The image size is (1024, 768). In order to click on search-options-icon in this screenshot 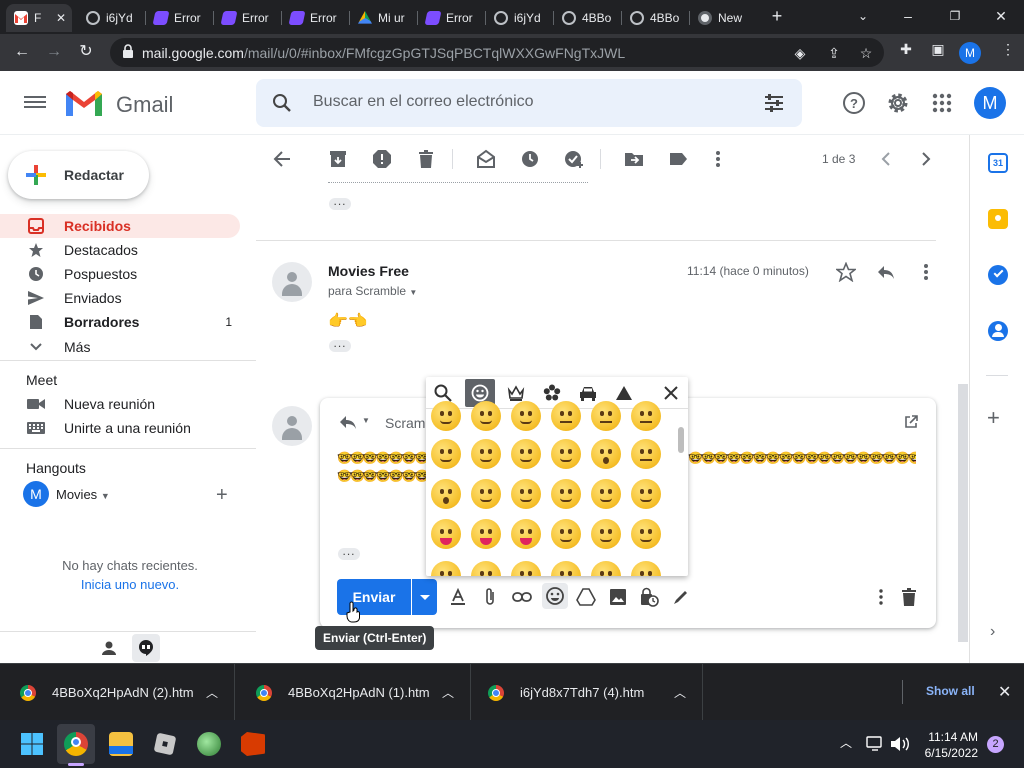, I will do `click(774, 103)`.